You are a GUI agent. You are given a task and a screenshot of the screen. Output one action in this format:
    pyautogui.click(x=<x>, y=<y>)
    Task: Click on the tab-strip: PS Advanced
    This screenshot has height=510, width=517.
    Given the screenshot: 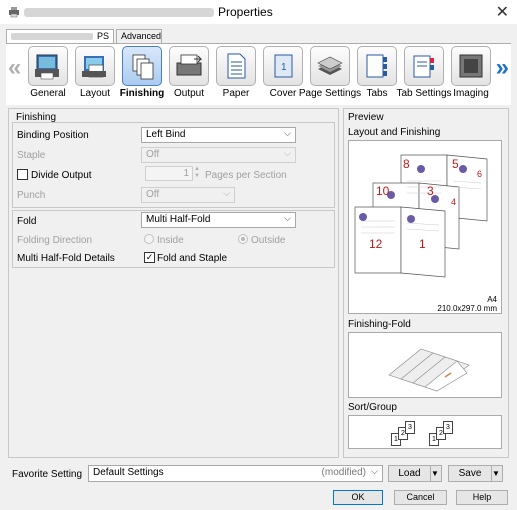 What is the action you would take?
    pyautogui.click(x=258, y=36)
    